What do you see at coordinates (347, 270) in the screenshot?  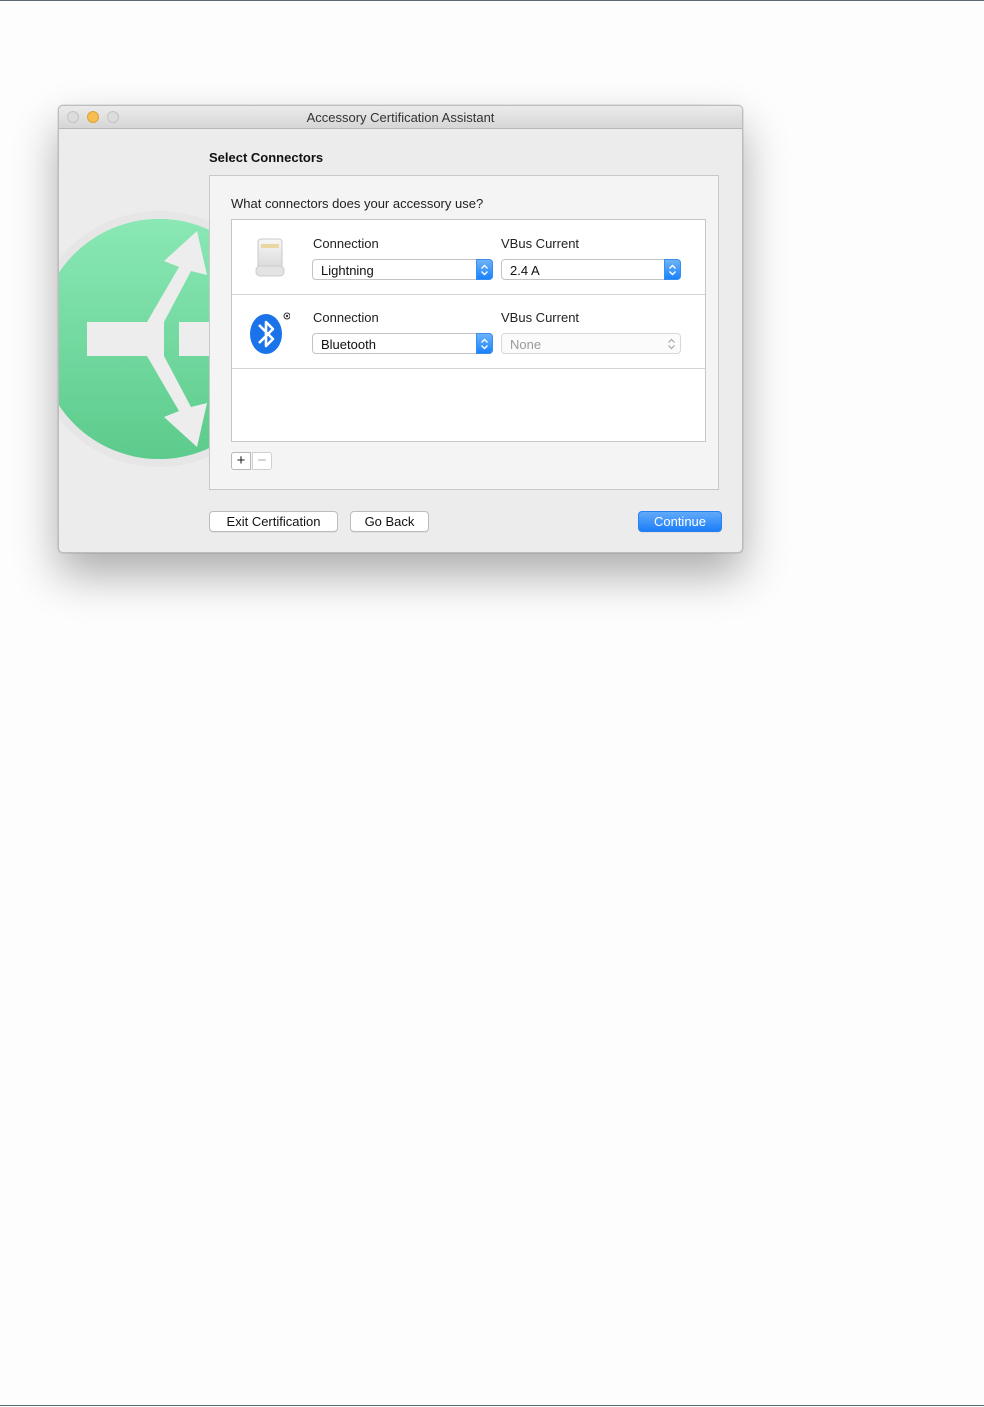 I see `connection-select-value: Lightning` at bounding box center [347, 270].